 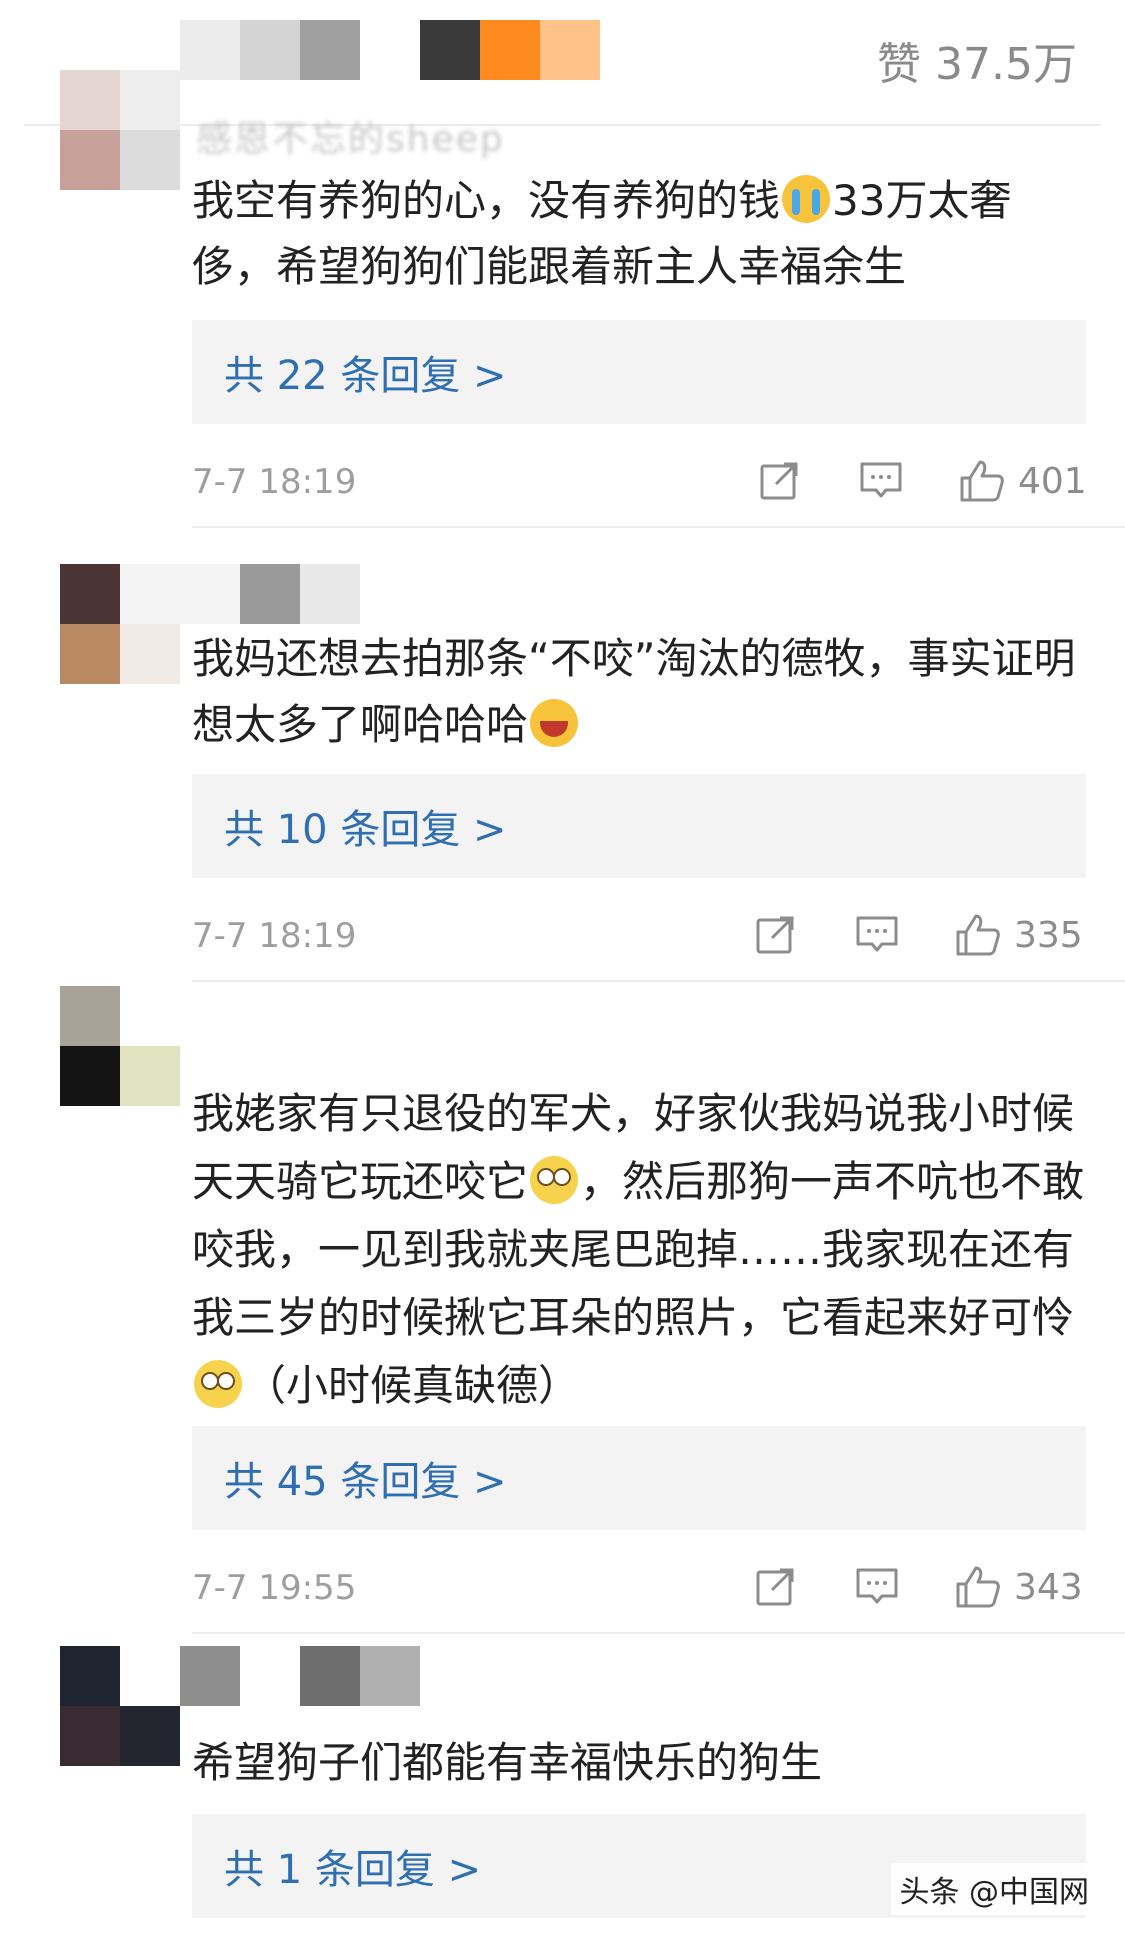 What do you see at coordinates (639, 1478) in the screenshot?
I see `view-replies-button: 共 45 条回复 >` at bounding box center [639, 1478].